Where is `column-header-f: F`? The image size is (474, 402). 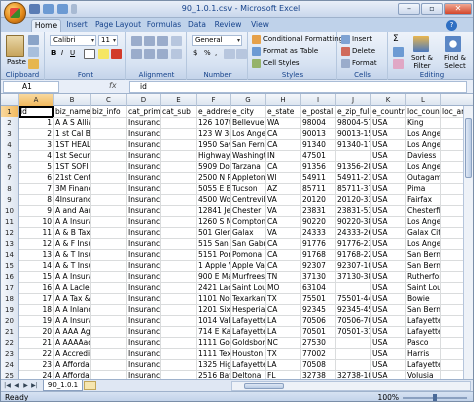
column-header-f: F is located at coordinates (214, 100).